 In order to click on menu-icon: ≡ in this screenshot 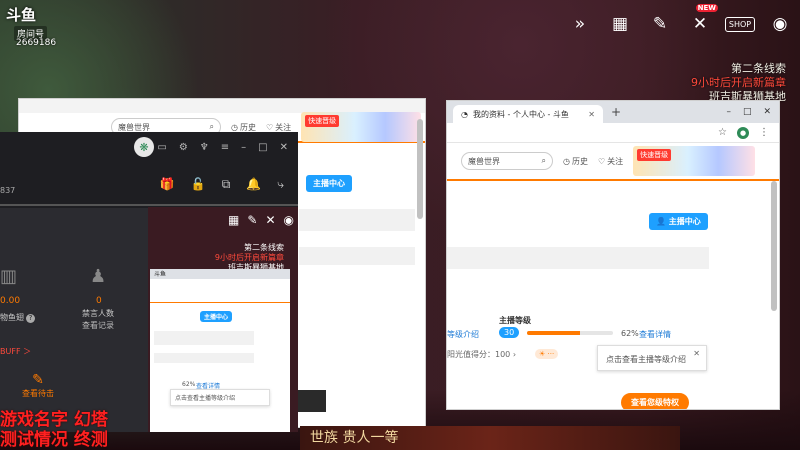, I will do `click(225, 147)`.